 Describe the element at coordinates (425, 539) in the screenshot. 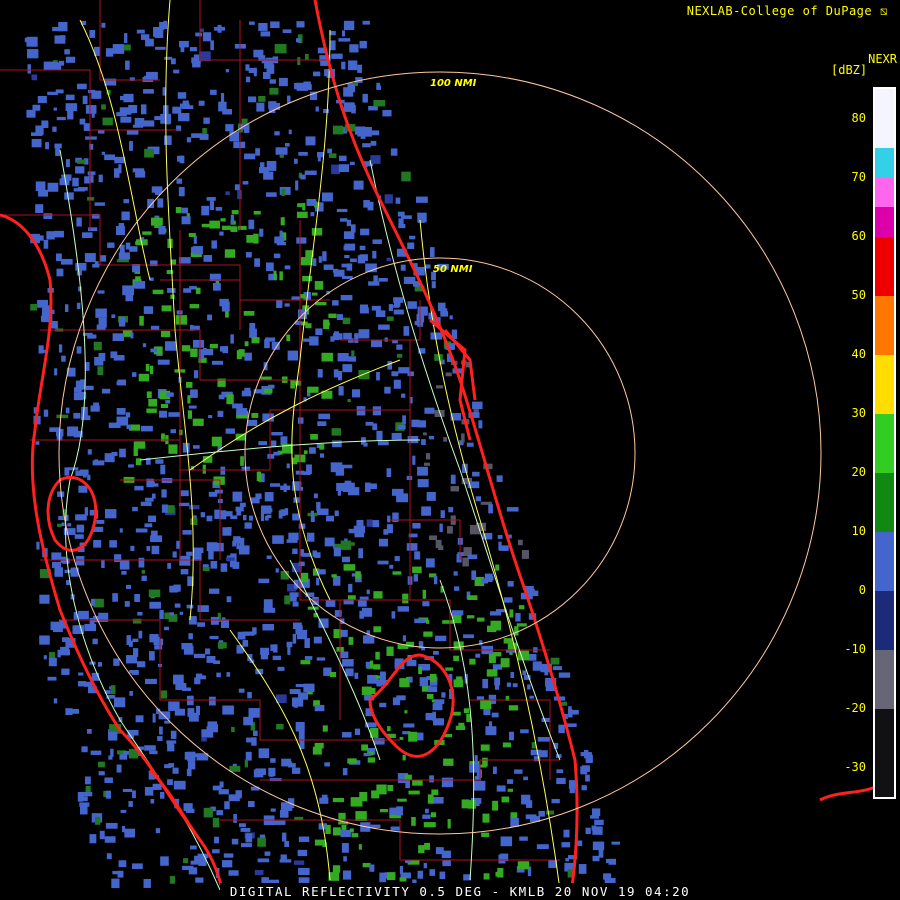

I see `county-line` at that location.